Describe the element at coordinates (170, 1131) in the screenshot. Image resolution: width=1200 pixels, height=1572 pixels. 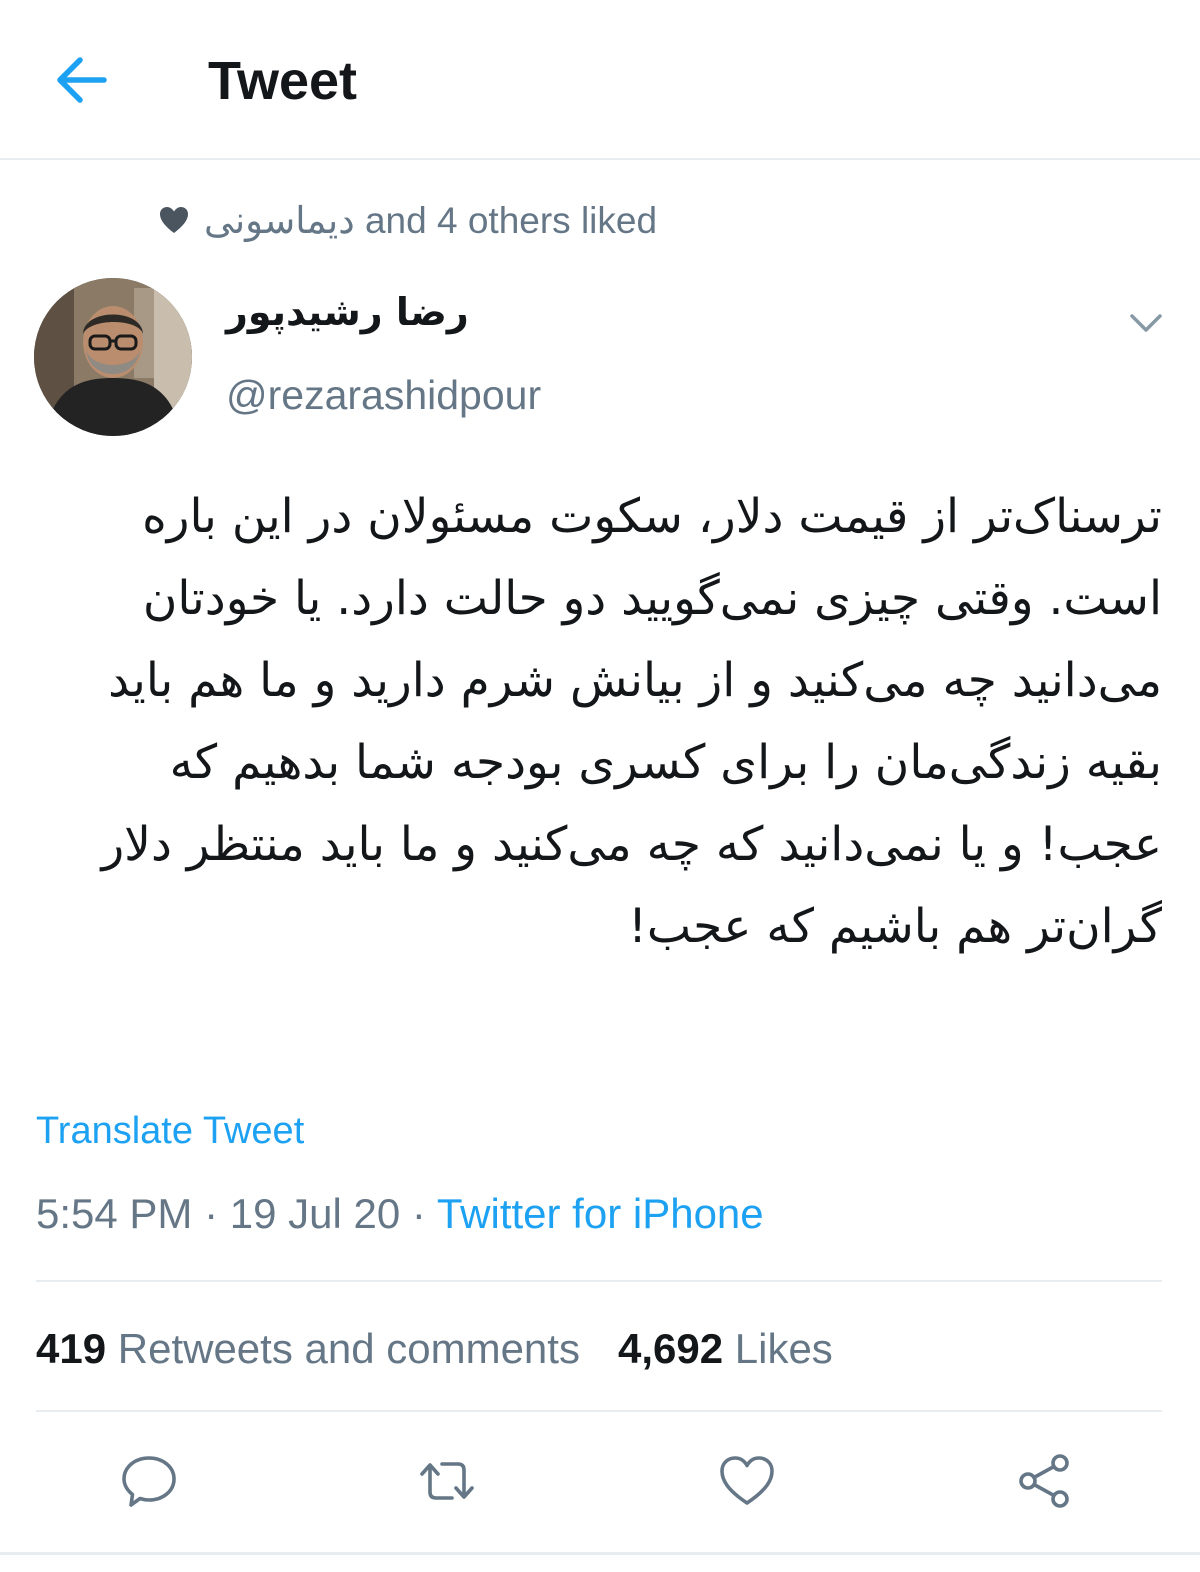
I see `translate-tweet-link: Translate Tweet` at that location.